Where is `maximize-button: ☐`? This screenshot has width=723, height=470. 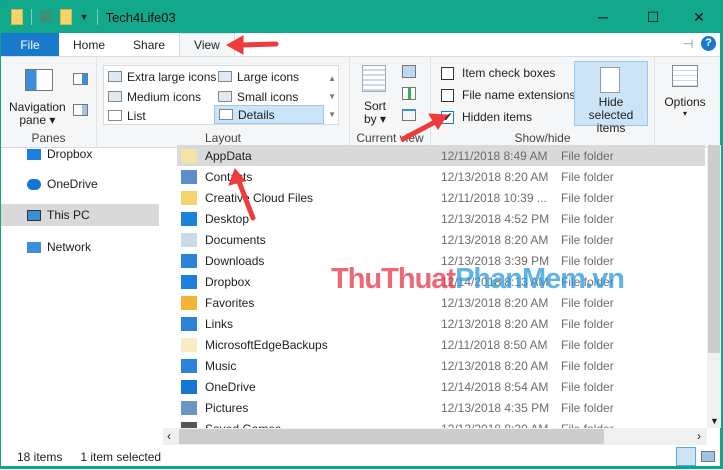 maximize-button: ☐ is located at coordinates (653, 17).